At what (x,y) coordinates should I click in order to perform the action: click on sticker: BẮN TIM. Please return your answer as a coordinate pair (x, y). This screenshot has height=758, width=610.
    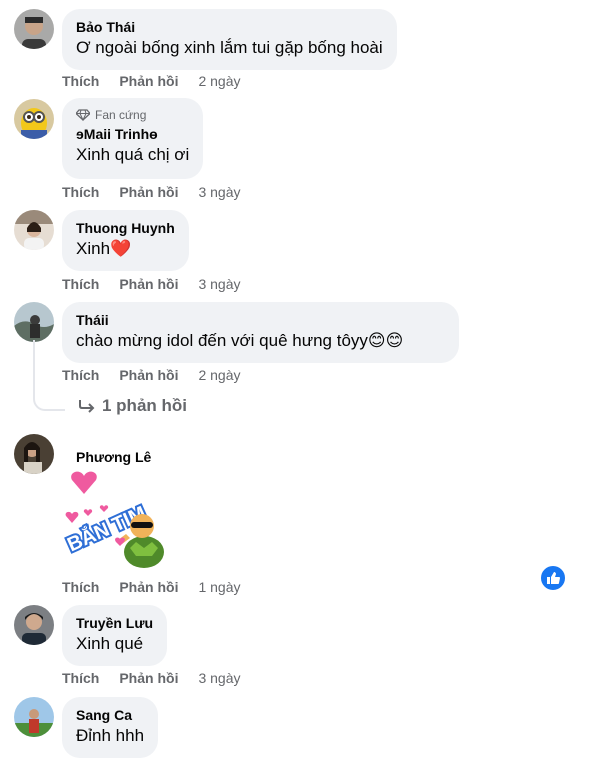
    Looking at the image, I should click on (115, 520).